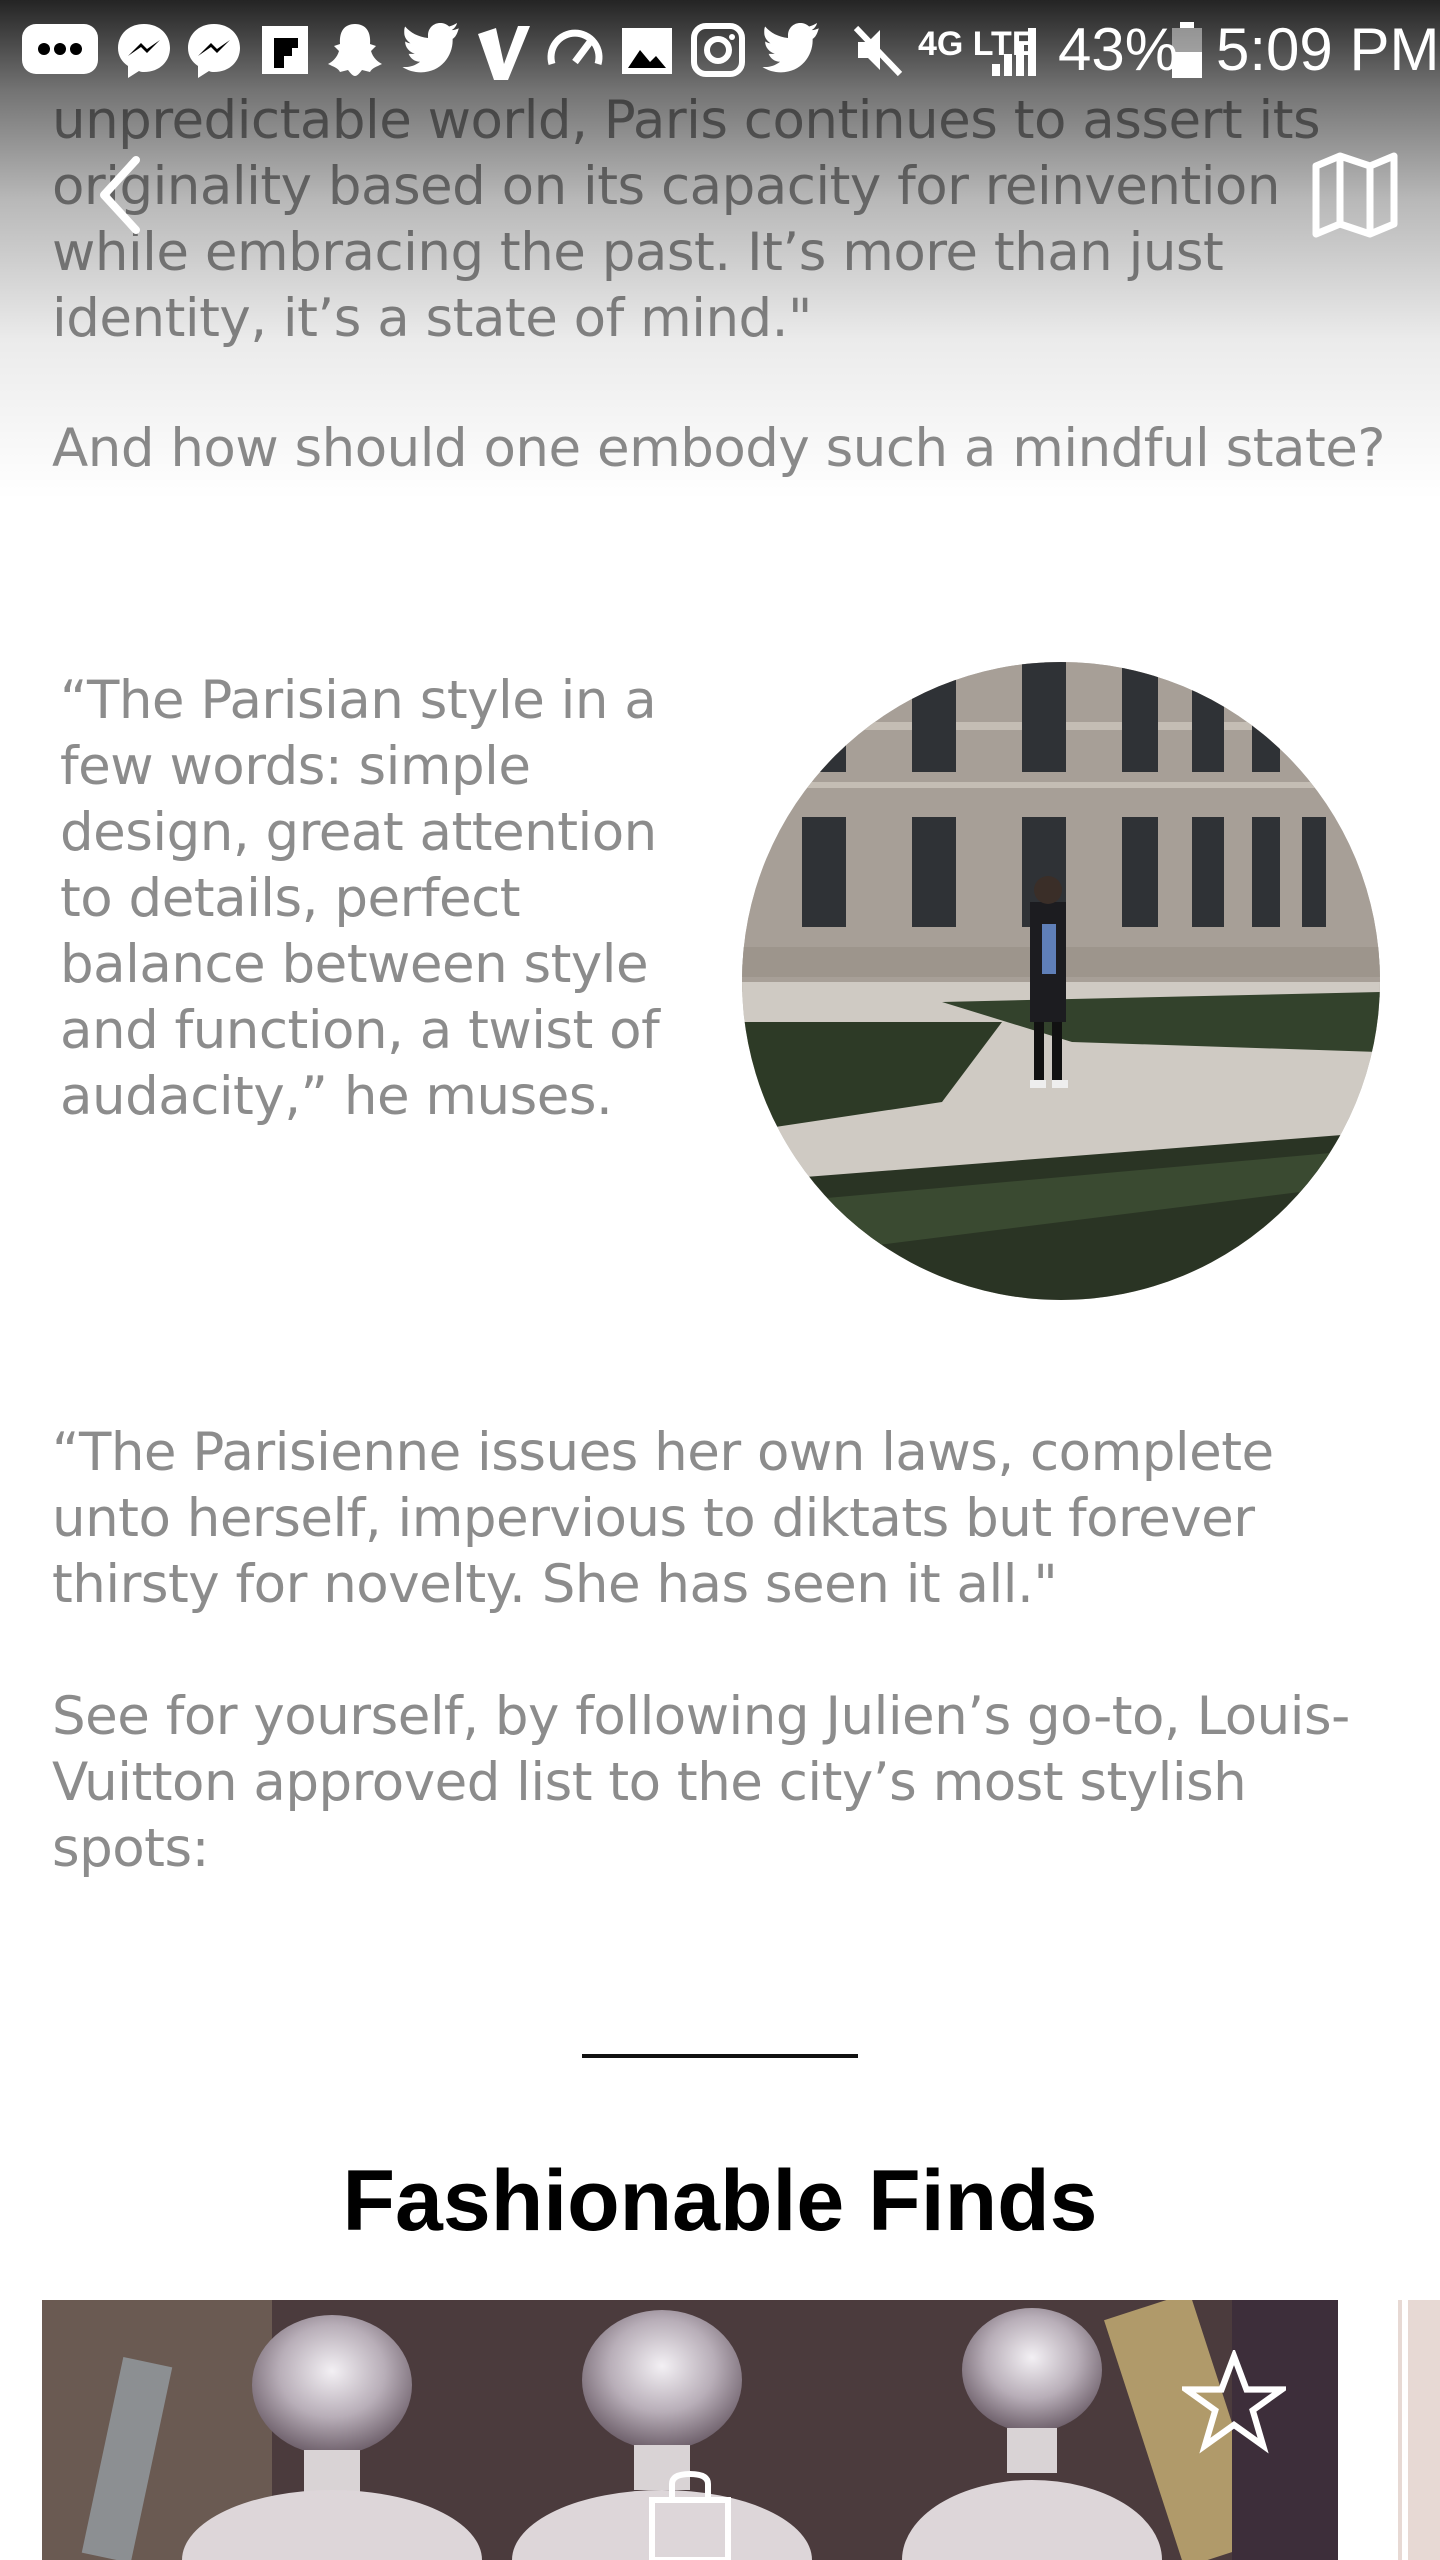 This screenshot has height=2560, width=1440. What do you see at coordinates (120, 195) in the screenshot?
I see `chevron-left-icon` at bounding box center [120, 195].